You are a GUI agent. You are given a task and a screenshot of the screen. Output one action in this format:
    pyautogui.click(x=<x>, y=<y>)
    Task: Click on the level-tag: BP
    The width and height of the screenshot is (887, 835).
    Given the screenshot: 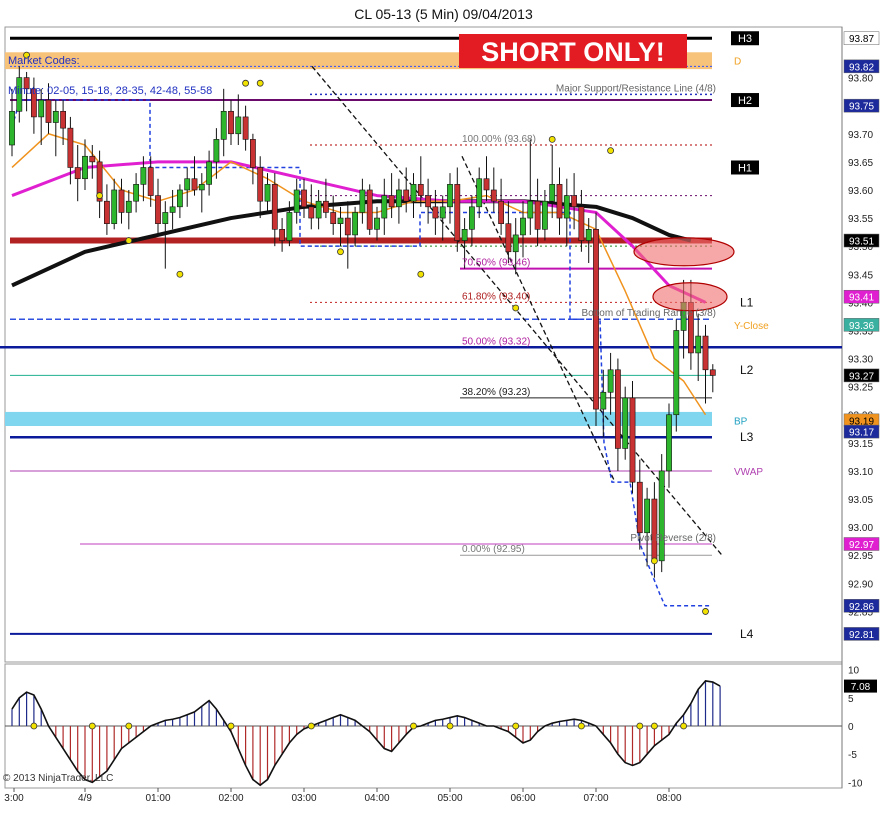 What is the action you would take?
    pyautogui.click(x=741, y=421)
    